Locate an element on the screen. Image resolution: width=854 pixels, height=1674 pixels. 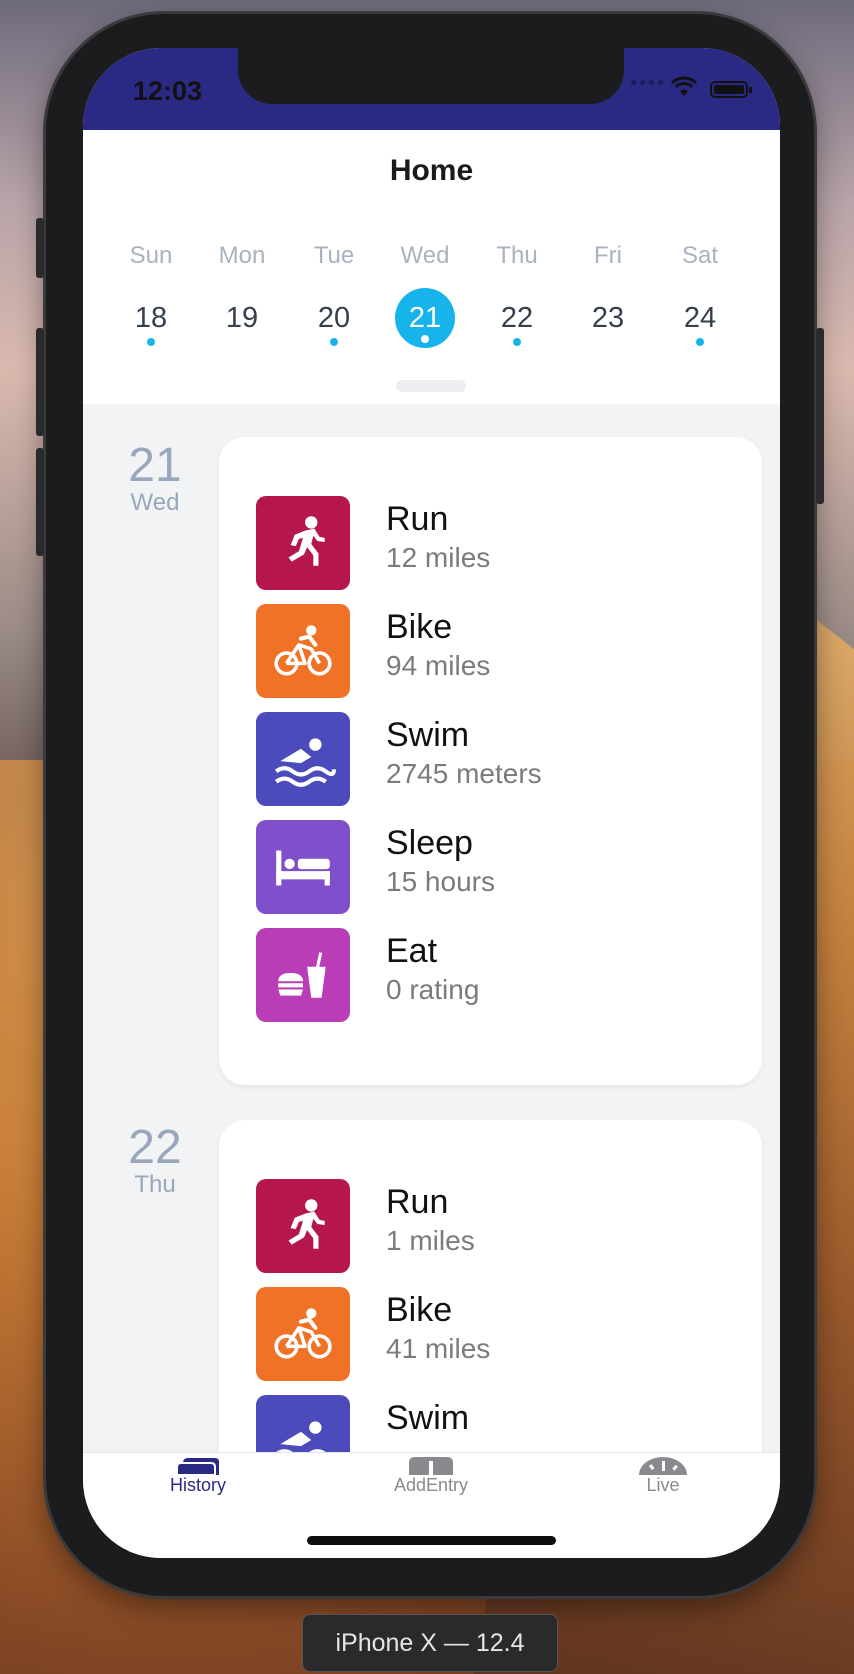
entry-detail: 12 miles is located at coordinates (438, 557).